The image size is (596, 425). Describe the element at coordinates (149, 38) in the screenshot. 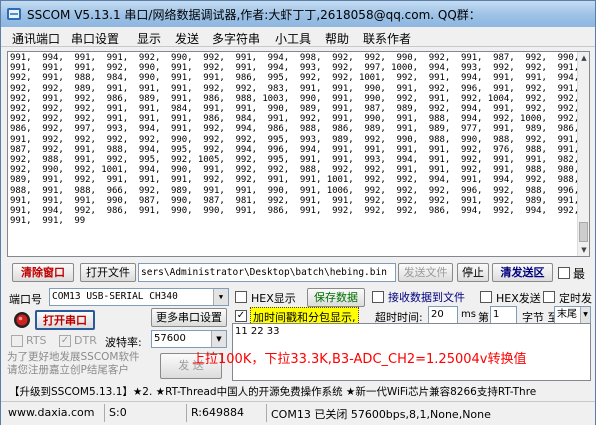

I see `menu-display: 显示` at that location.